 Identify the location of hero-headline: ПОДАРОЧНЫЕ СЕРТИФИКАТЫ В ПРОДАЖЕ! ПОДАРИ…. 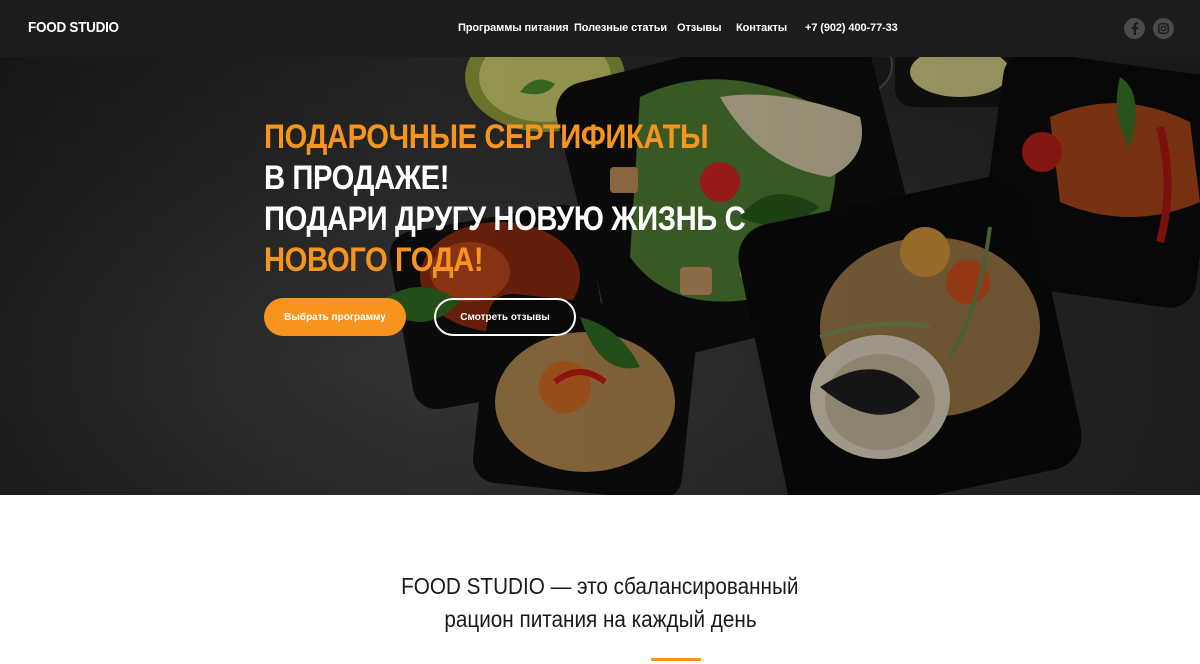
(614, 199).